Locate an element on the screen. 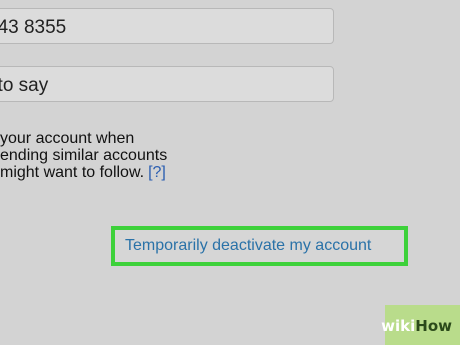  description-line-1: your account when is located at coordinates (67, 138).